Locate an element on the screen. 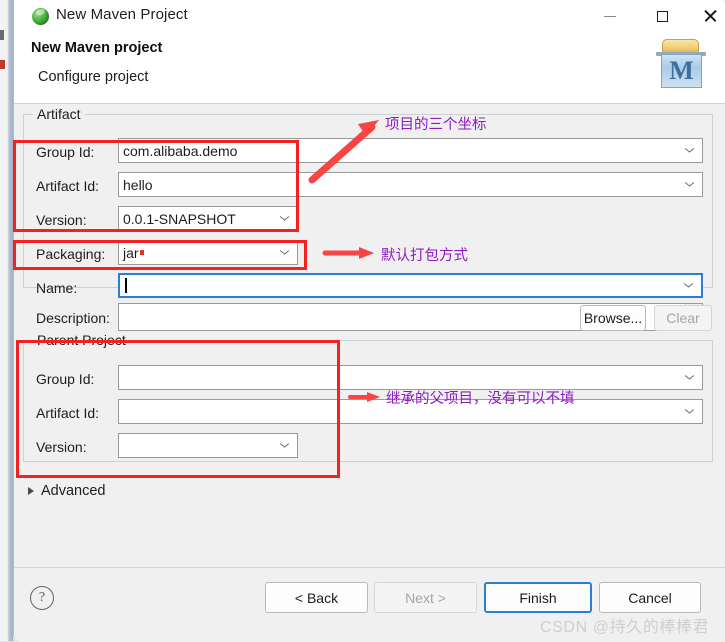 The image size is (725, 642). artifact-version-value: 0.0.1-SNAPSHOT is located at coordinates (179, 218).